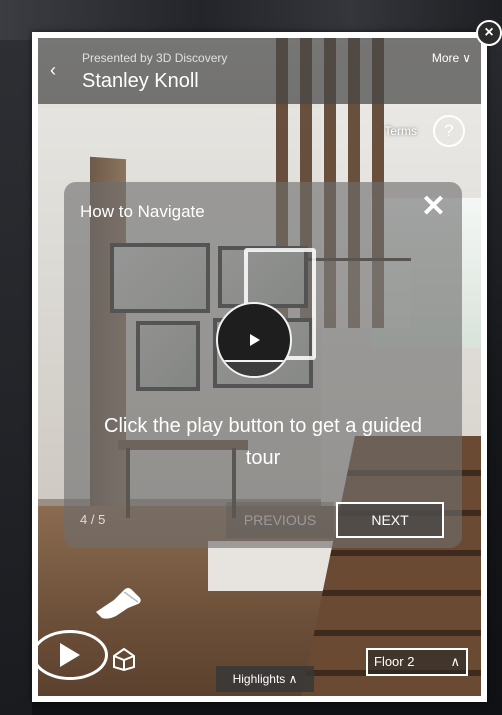 The width and height of the screenshot is (502, 715). I want to click on close-icon: ✕, so click(433, 207).